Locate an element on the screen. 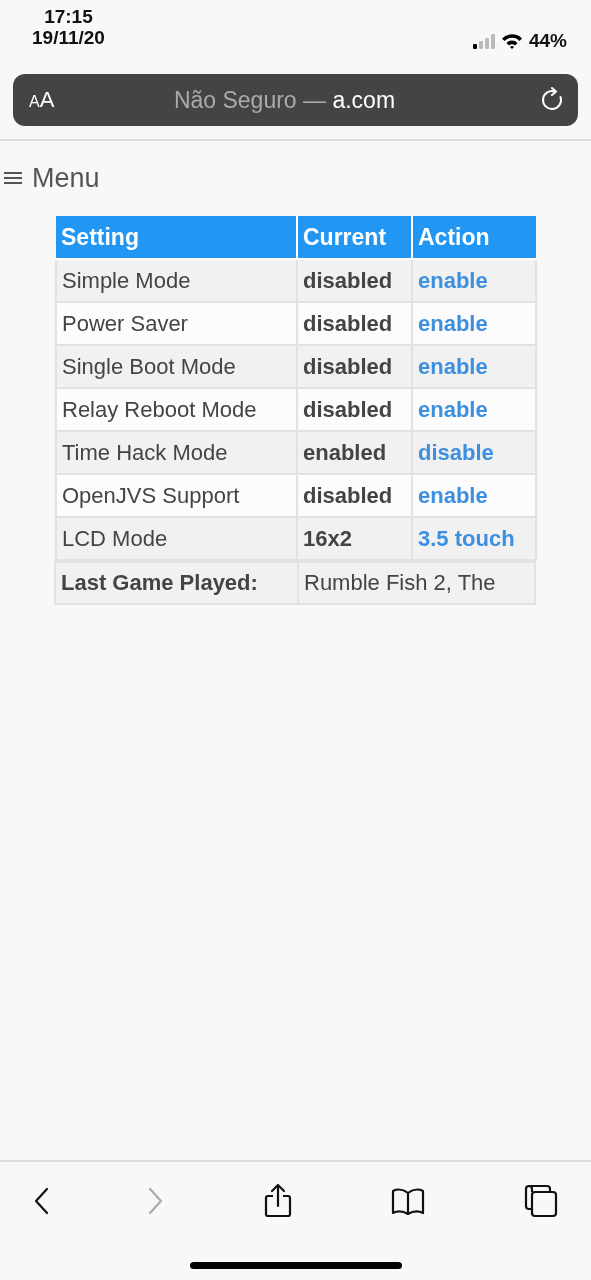  setting-cell: Power Saver is located at coordinates (176, 323).